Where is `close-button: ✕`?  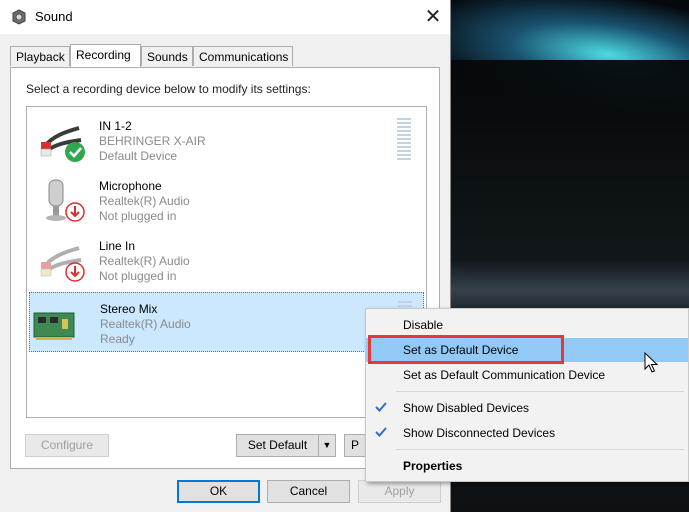 close-button: ✕ is located at coordinates (433, 17).